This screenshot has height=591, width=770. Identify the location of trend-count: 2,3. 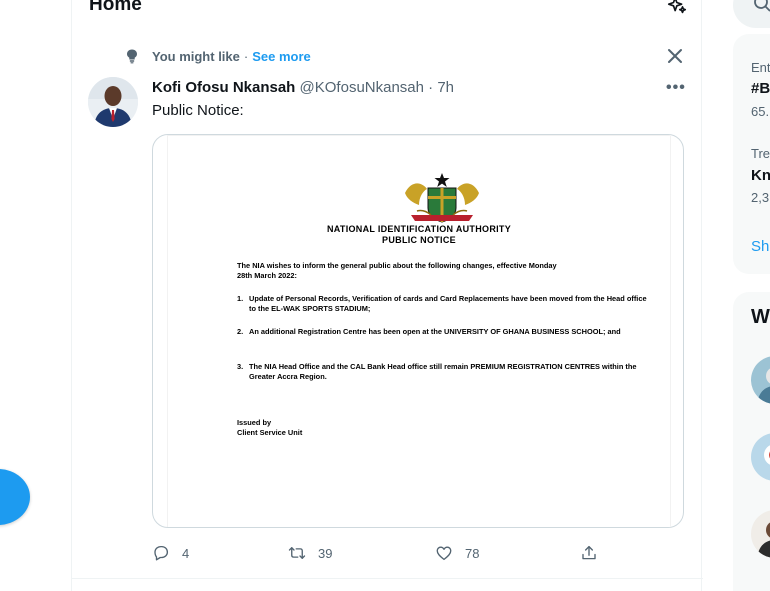
(760, 197).